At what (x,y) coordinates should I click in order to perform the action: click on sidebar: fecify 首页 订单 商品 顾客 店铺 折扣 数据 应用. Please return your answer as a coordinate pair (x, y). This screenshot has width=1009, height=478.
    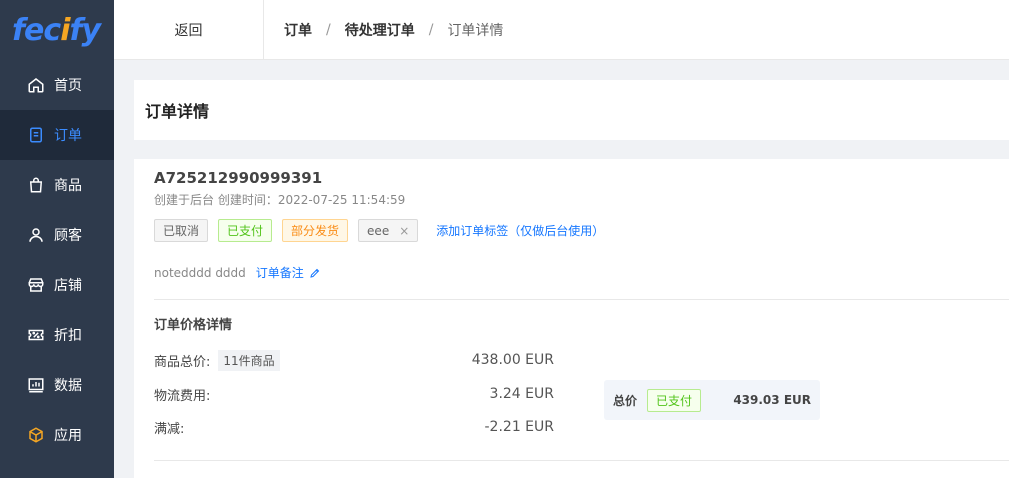
    Looking at the image, I should click on (57, 239).